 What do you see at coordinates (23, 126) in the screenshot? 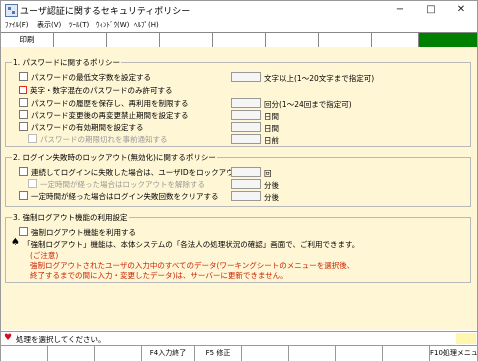
I see `validity-checkbox` at bounding box center [23, 126].